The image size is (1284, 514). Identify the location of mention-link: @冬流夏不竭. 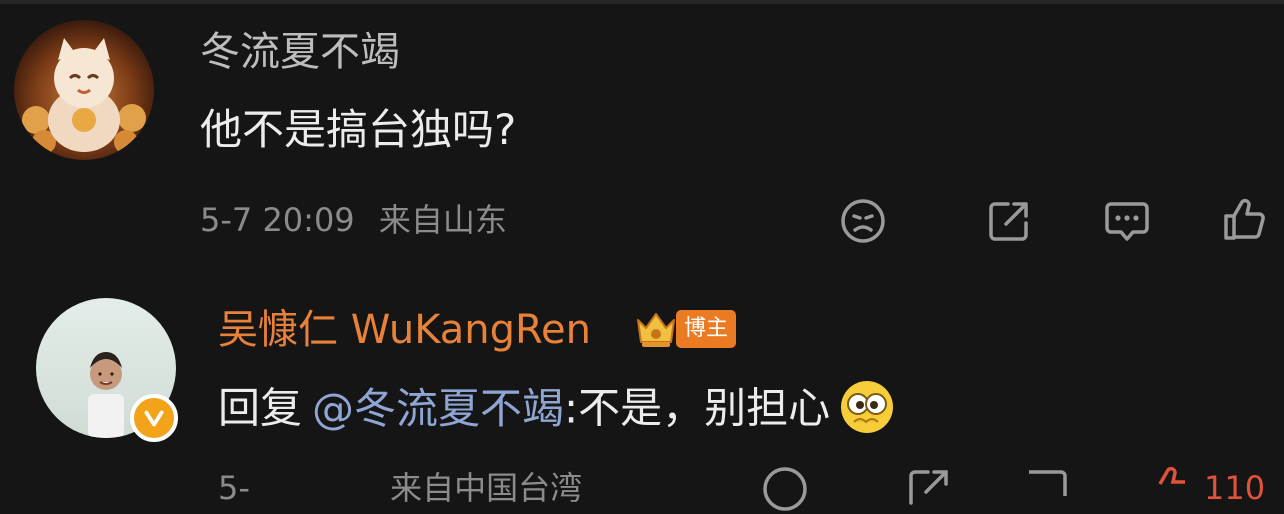
(438, 408).